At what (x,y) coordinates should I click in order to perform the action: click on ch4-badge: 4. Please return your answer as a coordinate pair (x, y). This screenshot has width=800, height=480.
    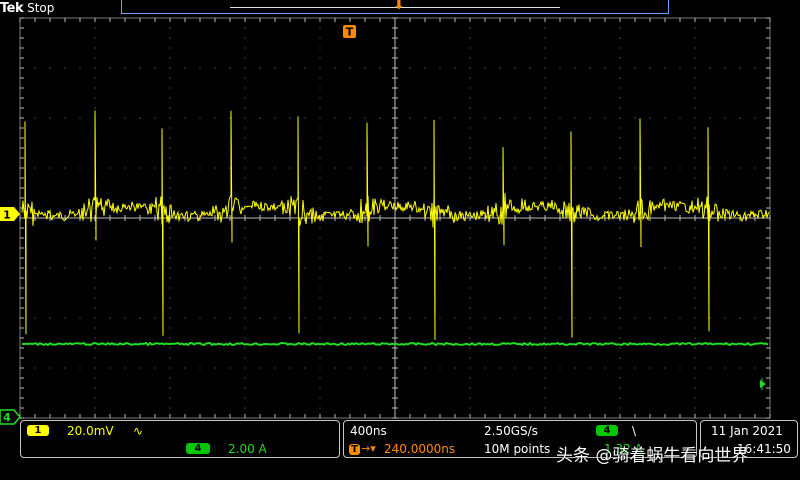
    Looking at the image, I should click on (198, 448).